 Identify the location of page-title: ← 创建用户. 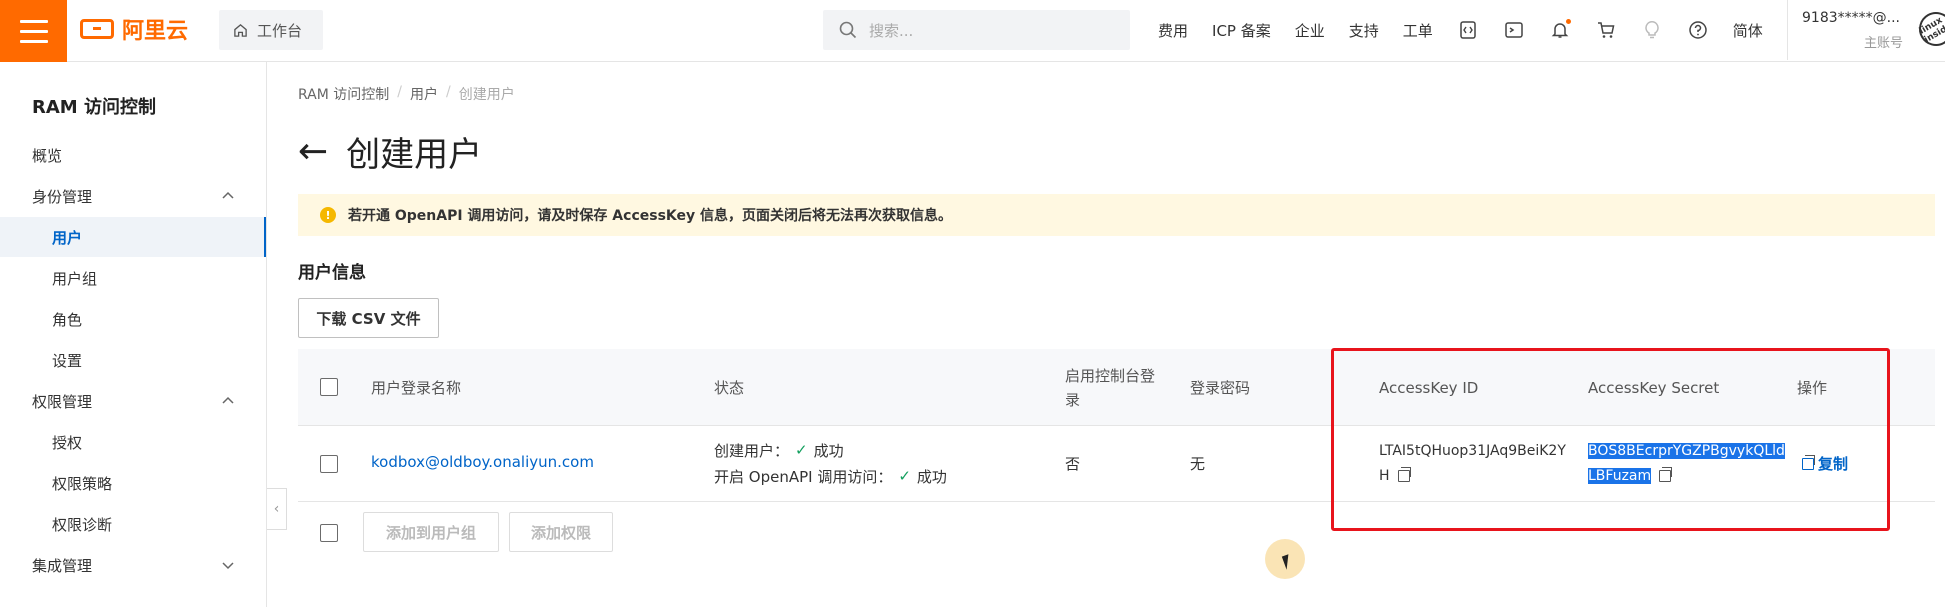
(390, 151).